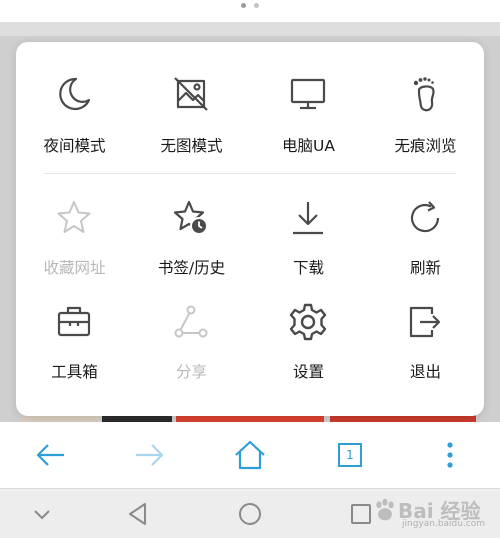  Describe the element at coordinates (191, 372) in the screenshot. I see `menu-item-label: 分享` at that location.